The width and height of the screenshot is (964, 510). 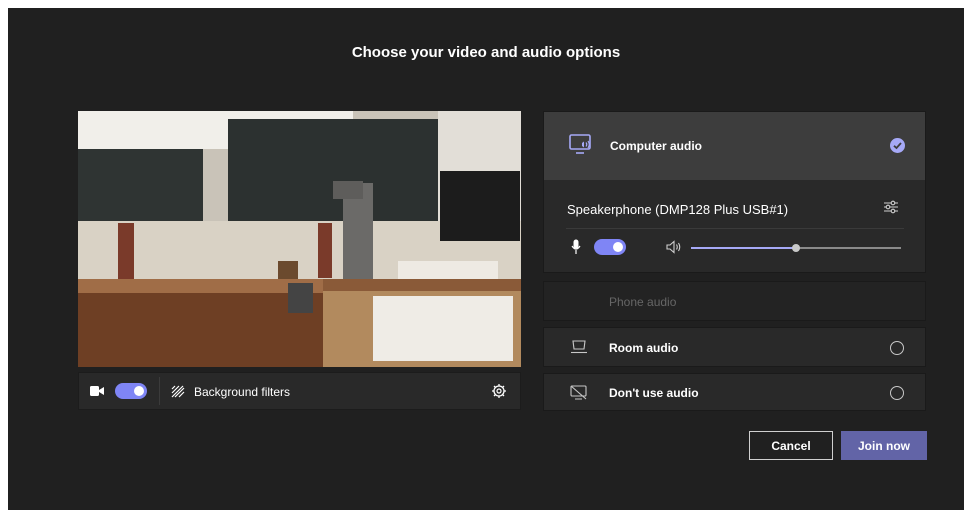 What do you see at coordinates (581, 145) in the screenshot?
I see `computer-audio-icon` at bounding box center [581, 145].